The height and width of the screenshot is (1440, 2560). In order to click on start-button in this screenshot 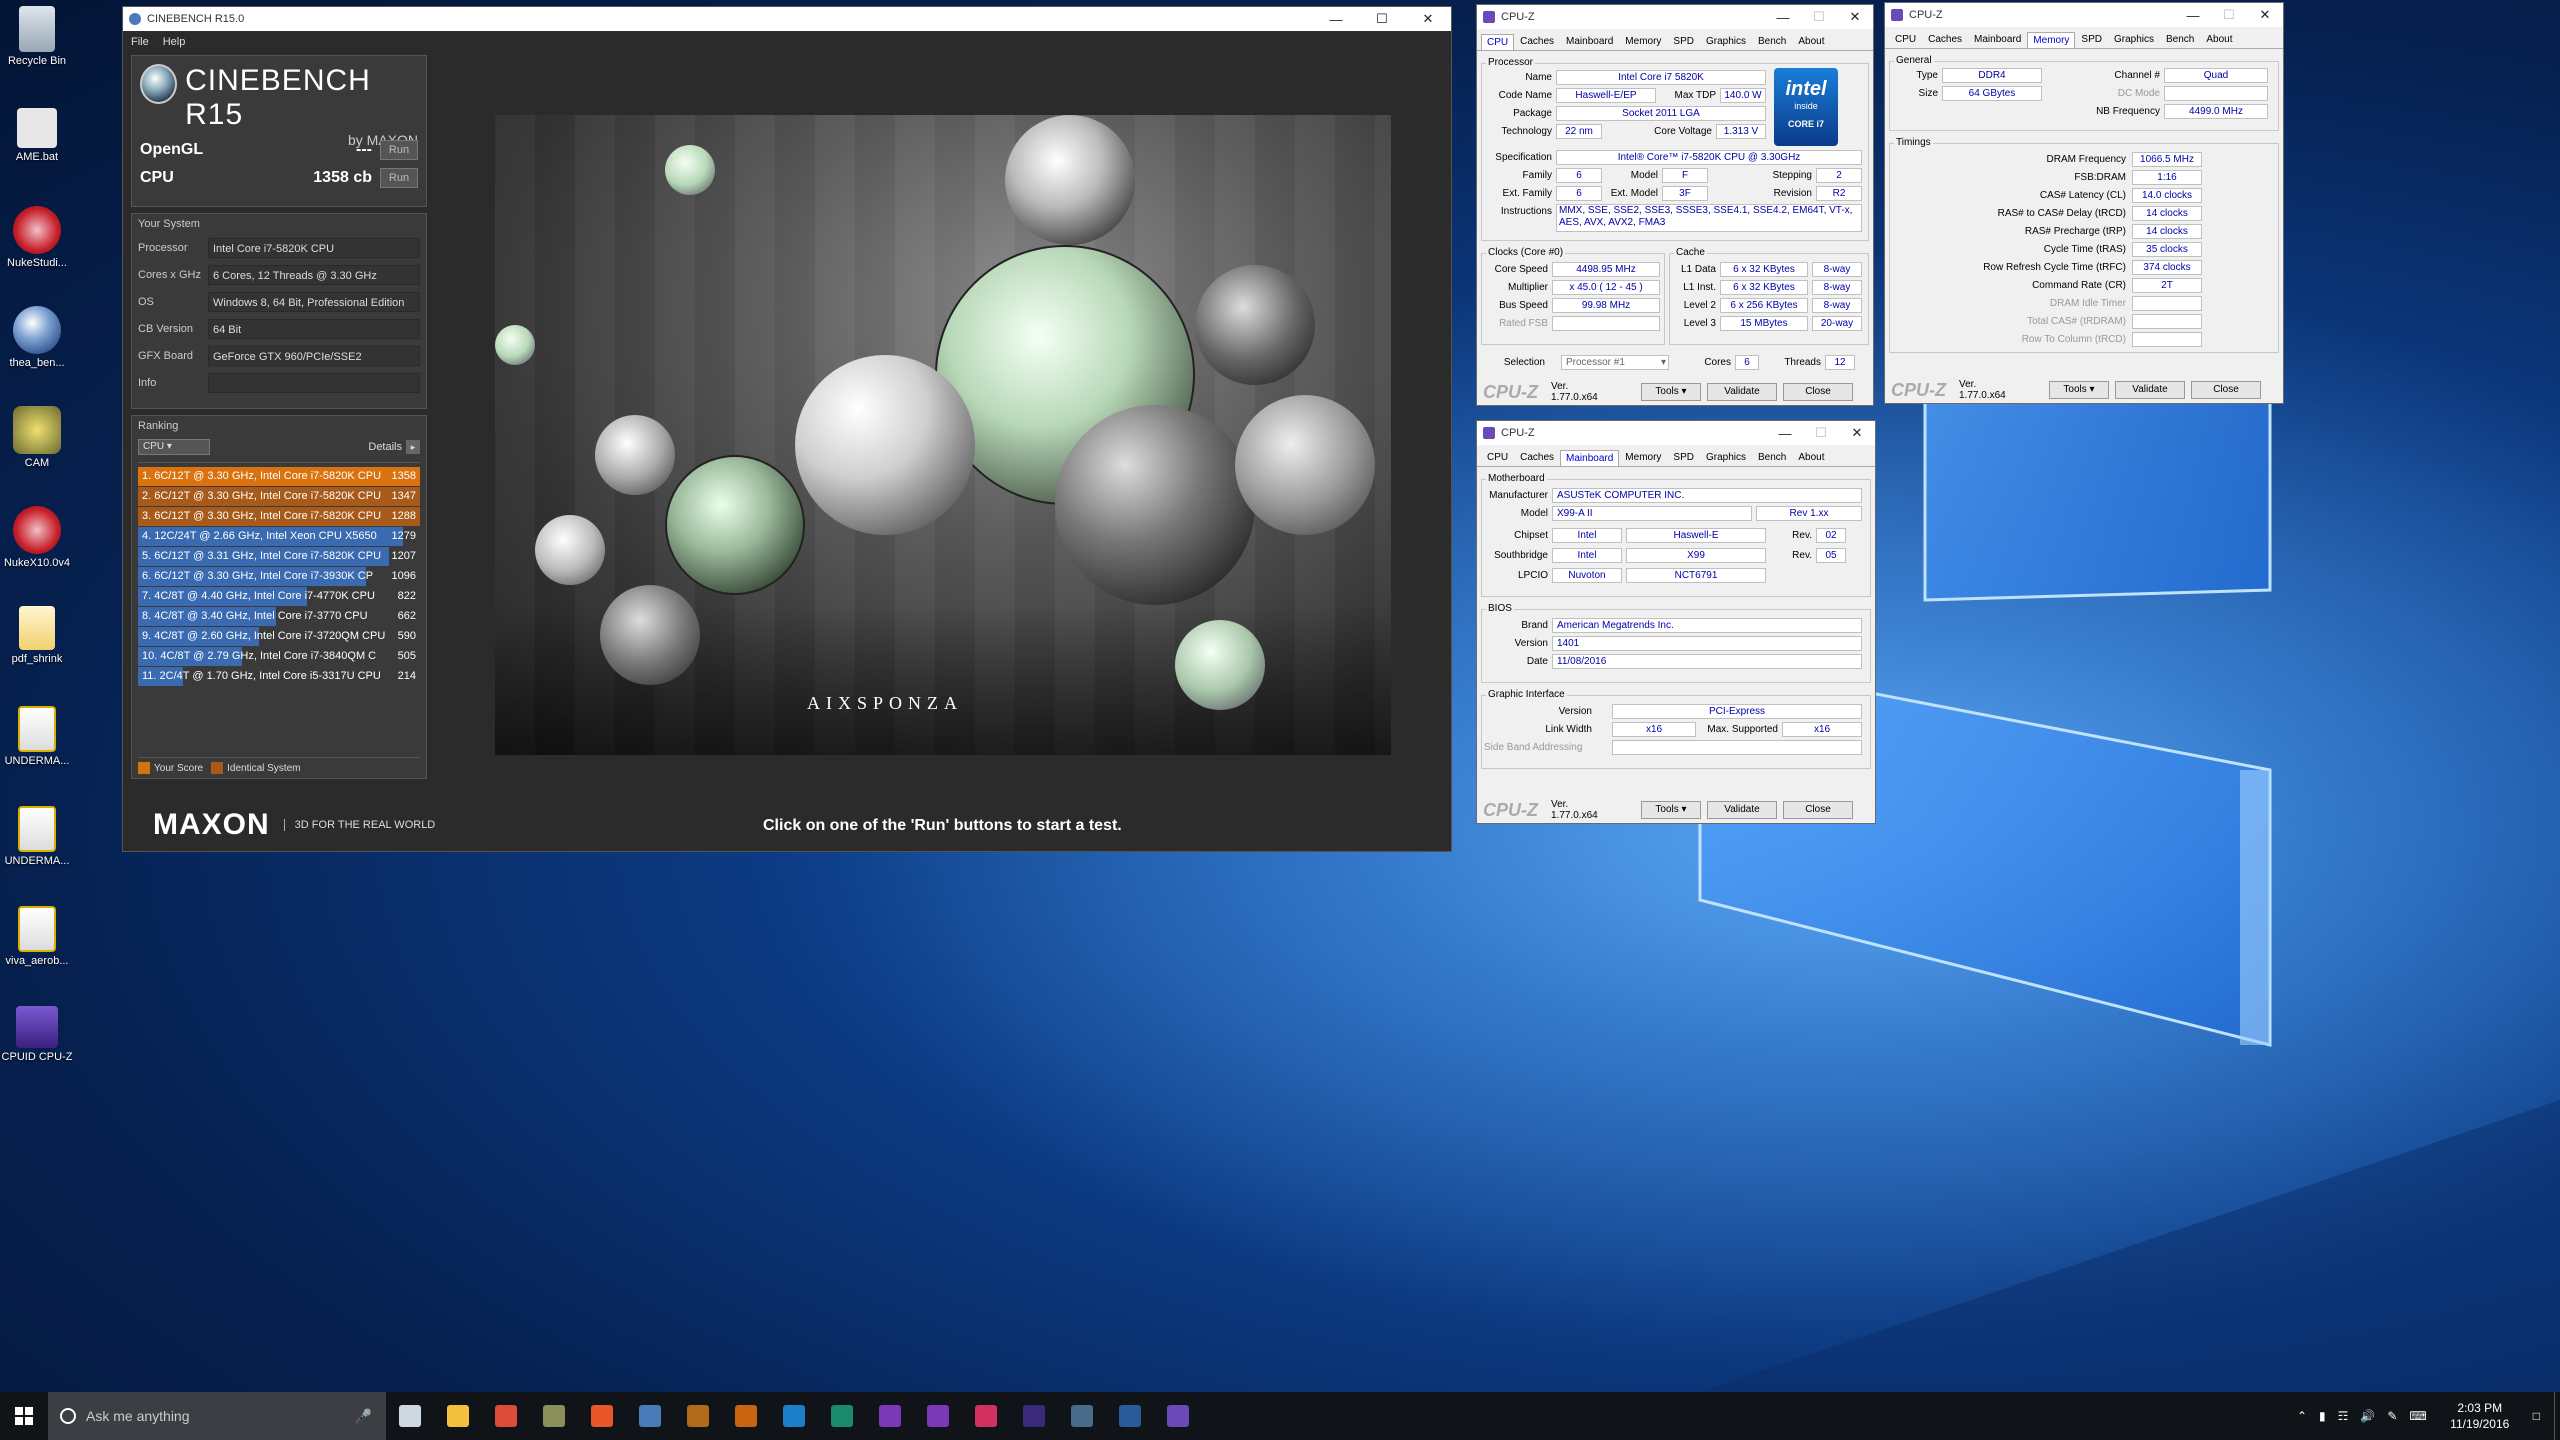, I will do `click(24, 1416)`.